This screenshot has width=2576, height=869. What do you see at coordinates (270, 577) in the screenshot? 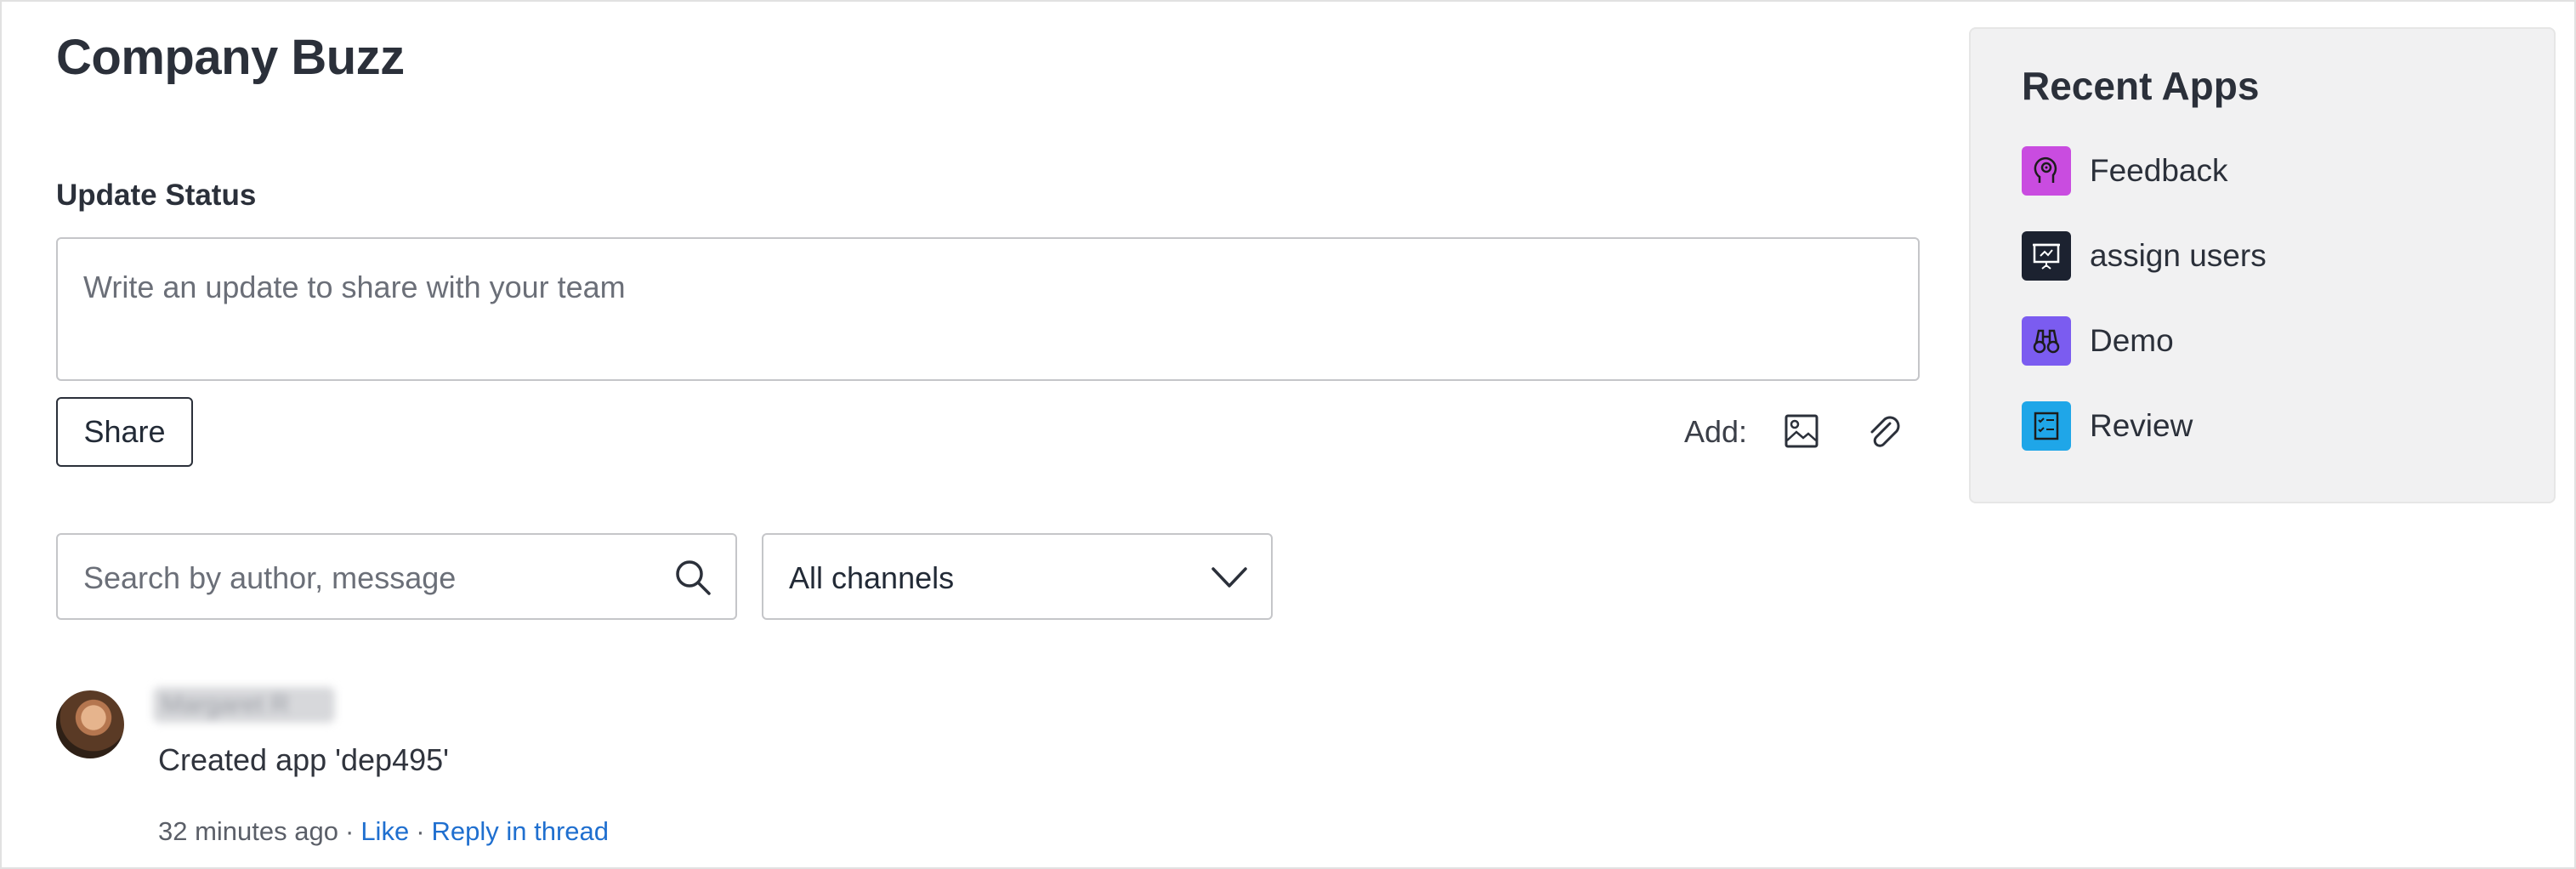
I see `search-placeholder: Search by author, message` at bounding box center [270, 577].